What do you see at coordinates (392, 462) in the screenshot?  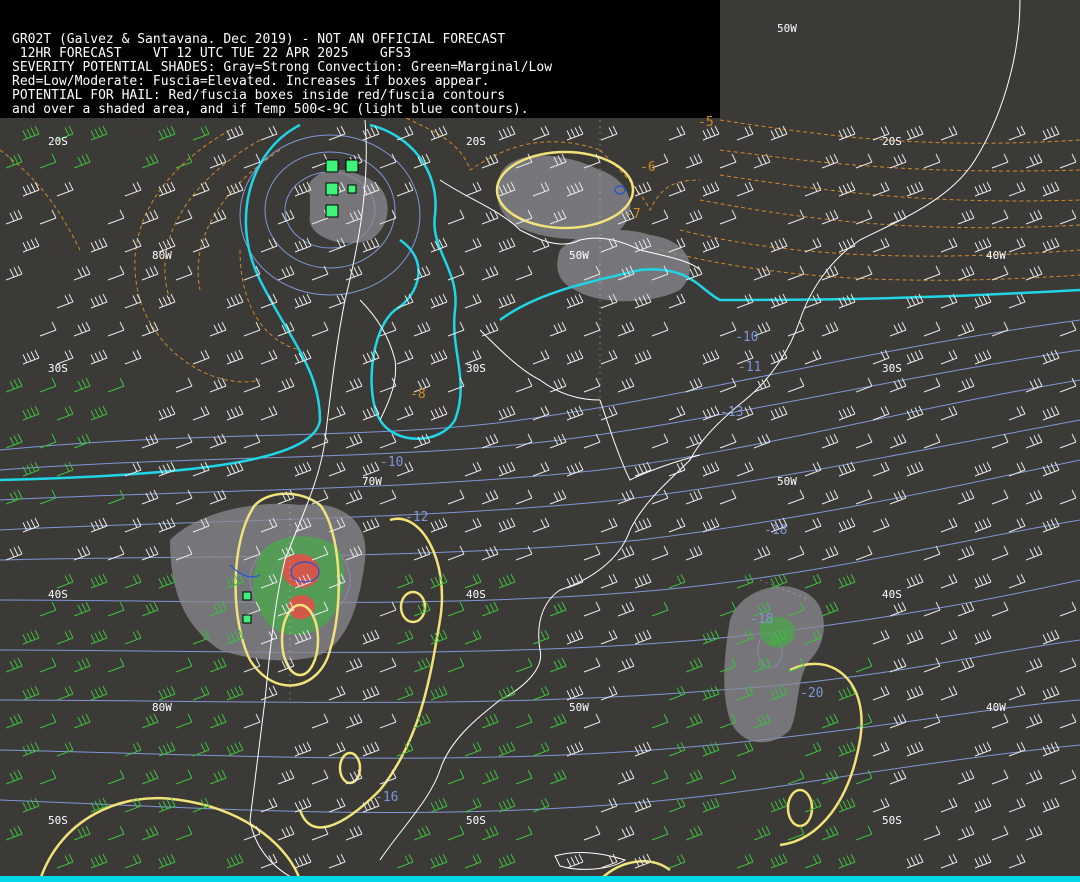 I see `temp-label: -10` at bounding box center [392, 462].